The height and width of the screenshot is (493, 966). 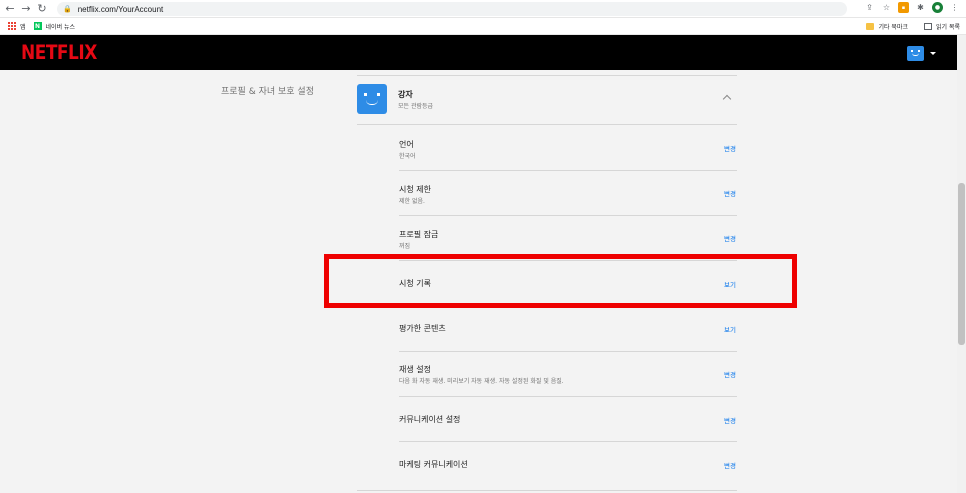 What do you see at coordinates (961, 264) in the screenshot?
I see `scrollbar-thumb` at bounding box center [961, 264].